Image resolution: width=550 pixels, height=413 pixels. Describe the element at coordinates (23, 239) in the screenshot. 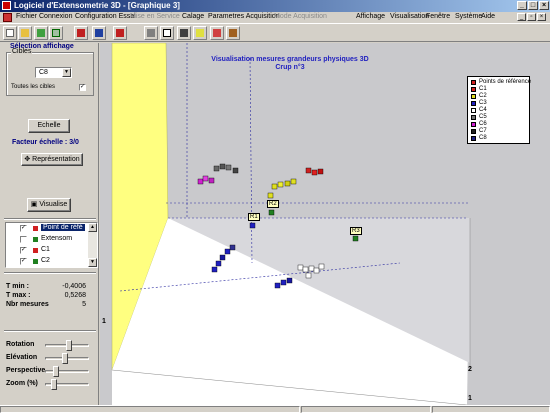

I see `list-item-checkbox` at that location.